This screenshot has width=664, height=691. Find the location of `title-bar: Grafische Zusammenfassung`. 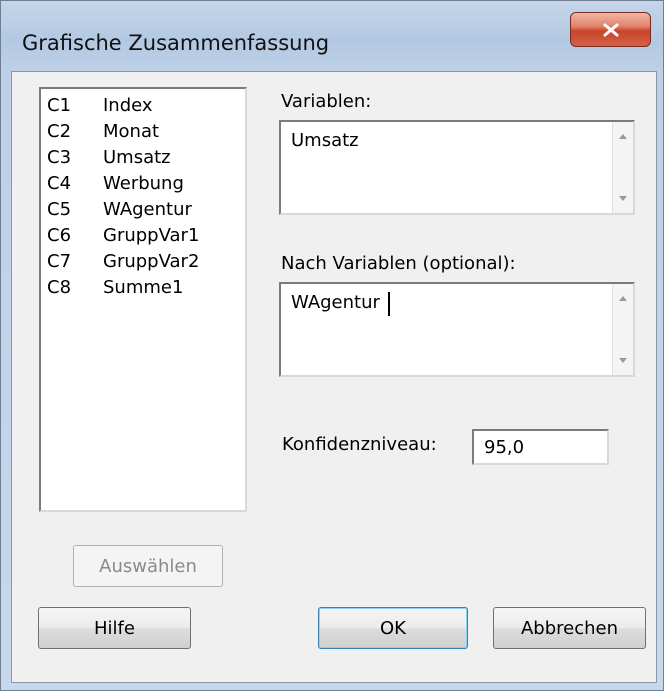

title-bar: Grafische Zusammenfassung is located at coordinates (332, 36).